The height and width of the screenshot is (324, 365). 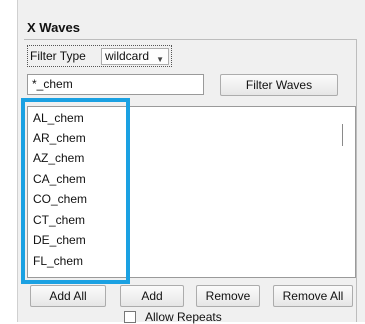 I want to click on chevron-down-icon: ▼, so click(x=160, y=59).